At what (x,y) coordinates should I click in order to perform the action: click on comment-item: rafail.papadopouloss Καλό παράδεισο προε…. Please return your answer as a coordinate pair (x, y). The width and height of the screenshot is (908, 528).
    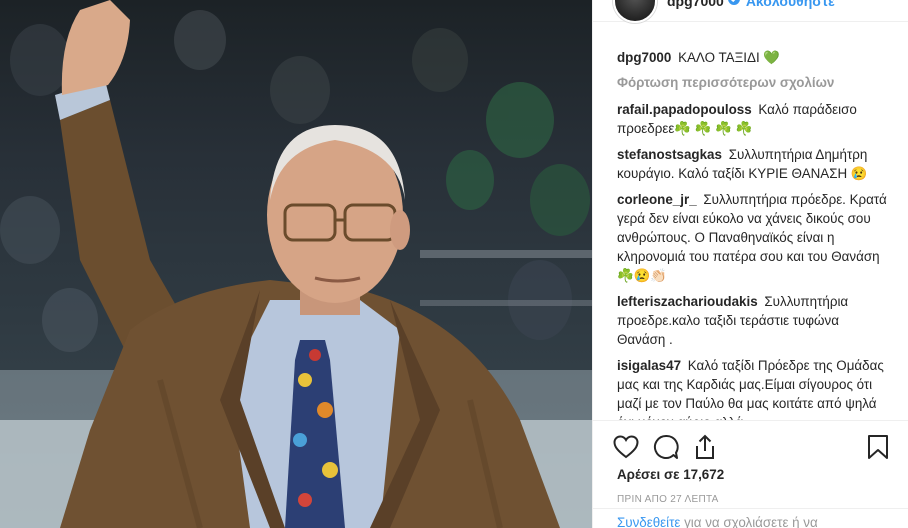
    Looking at the image, I should click on (753, 119).